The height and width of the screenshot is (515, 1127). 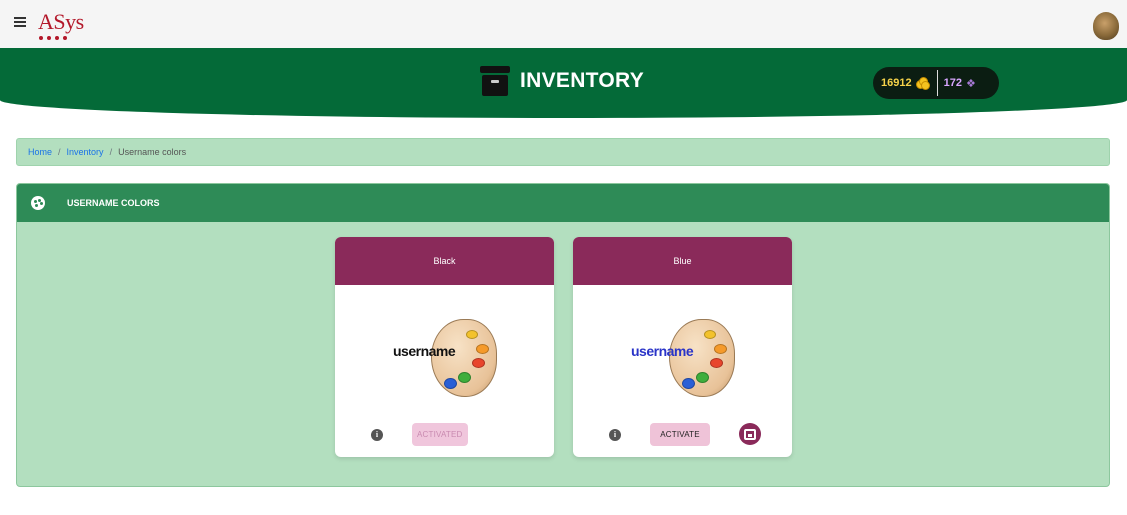 What do you see at coordinates (682, 261) in the screenshot?
I see `card-title: Blue` at bounding box center [682, 261].